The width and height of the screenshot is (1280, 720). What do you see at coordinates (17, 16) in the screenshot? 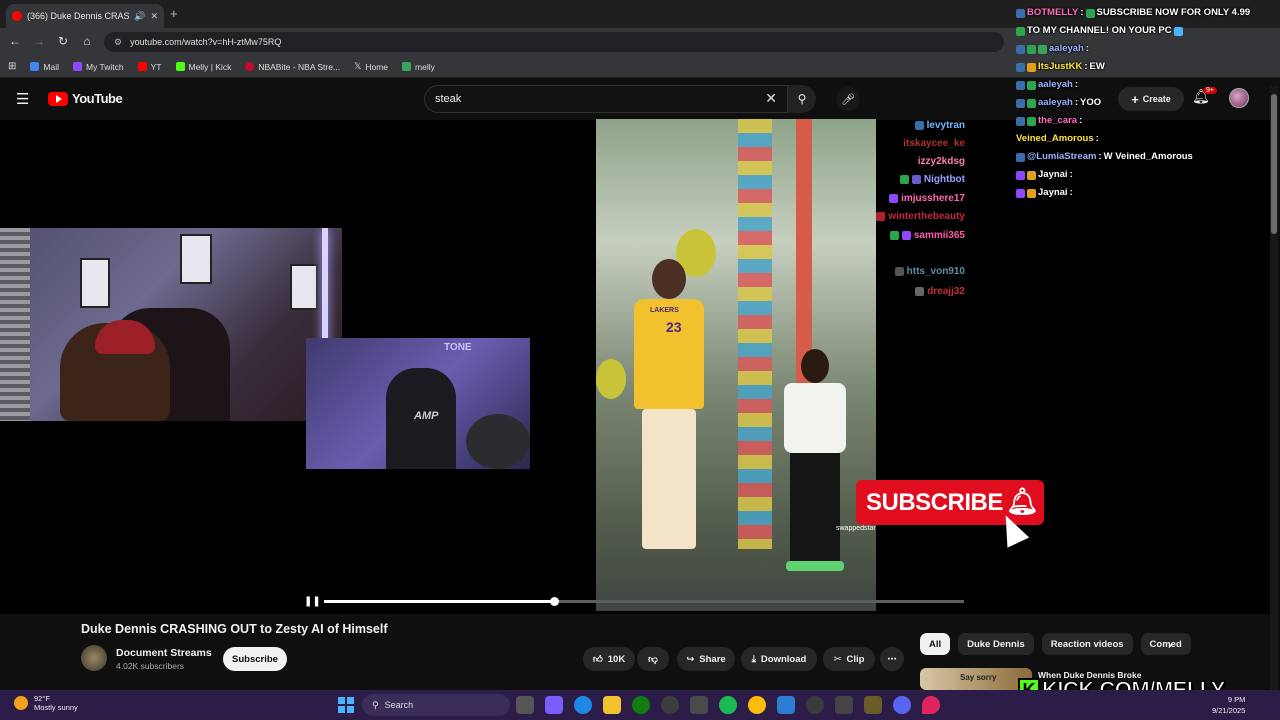
I see `youtube-favicon-icon` at bounding box center [17, 16].